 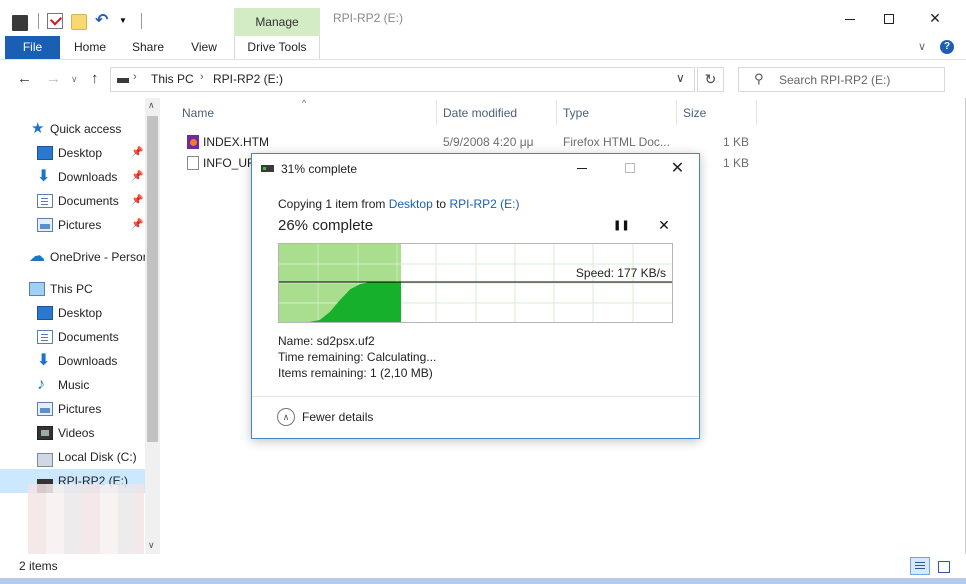 I want to click on recent-locations-chevron-icon: ∨, so click(x=74, y=79).